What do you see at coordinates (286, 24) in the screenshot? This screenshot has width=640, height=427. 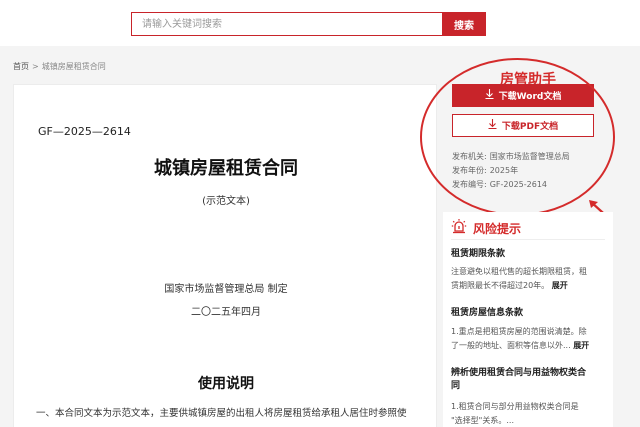 I see `search-input` at bounding box center [286, 24].